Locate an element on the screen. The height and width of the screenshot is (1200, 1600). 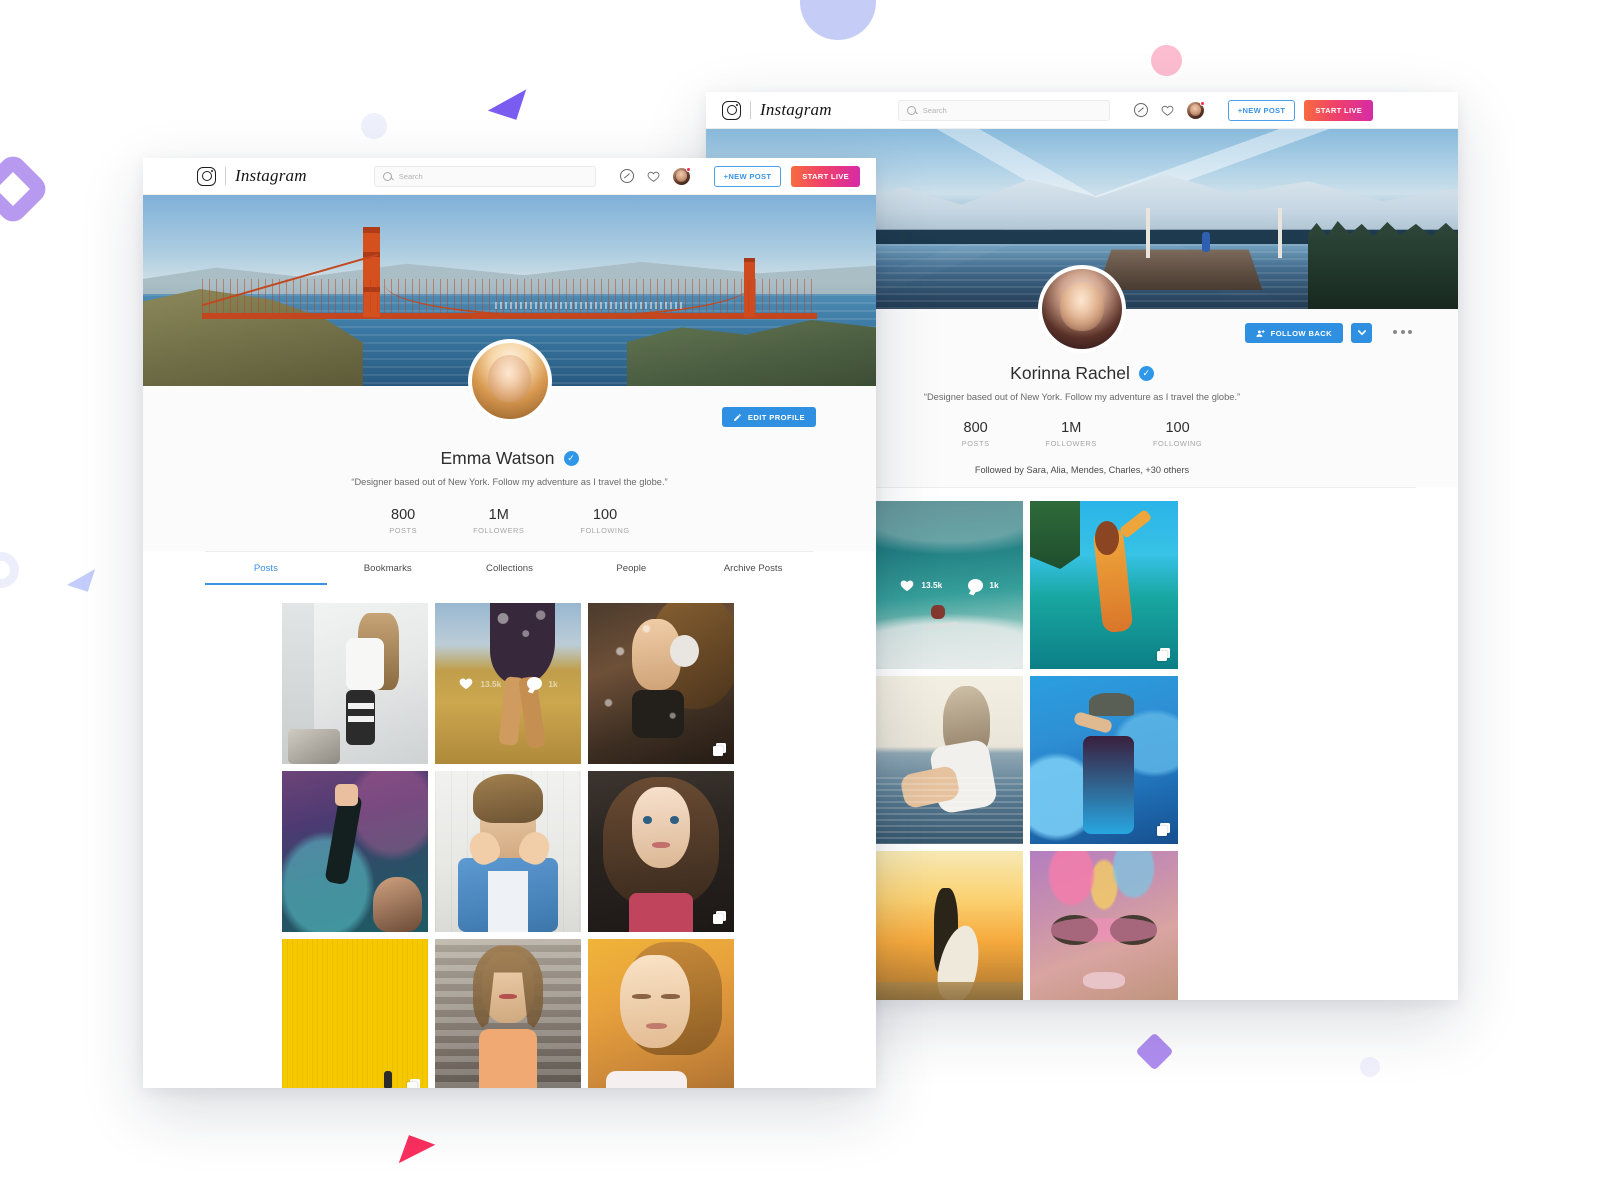
circle-blue-top is located at coordinates (838, 20).